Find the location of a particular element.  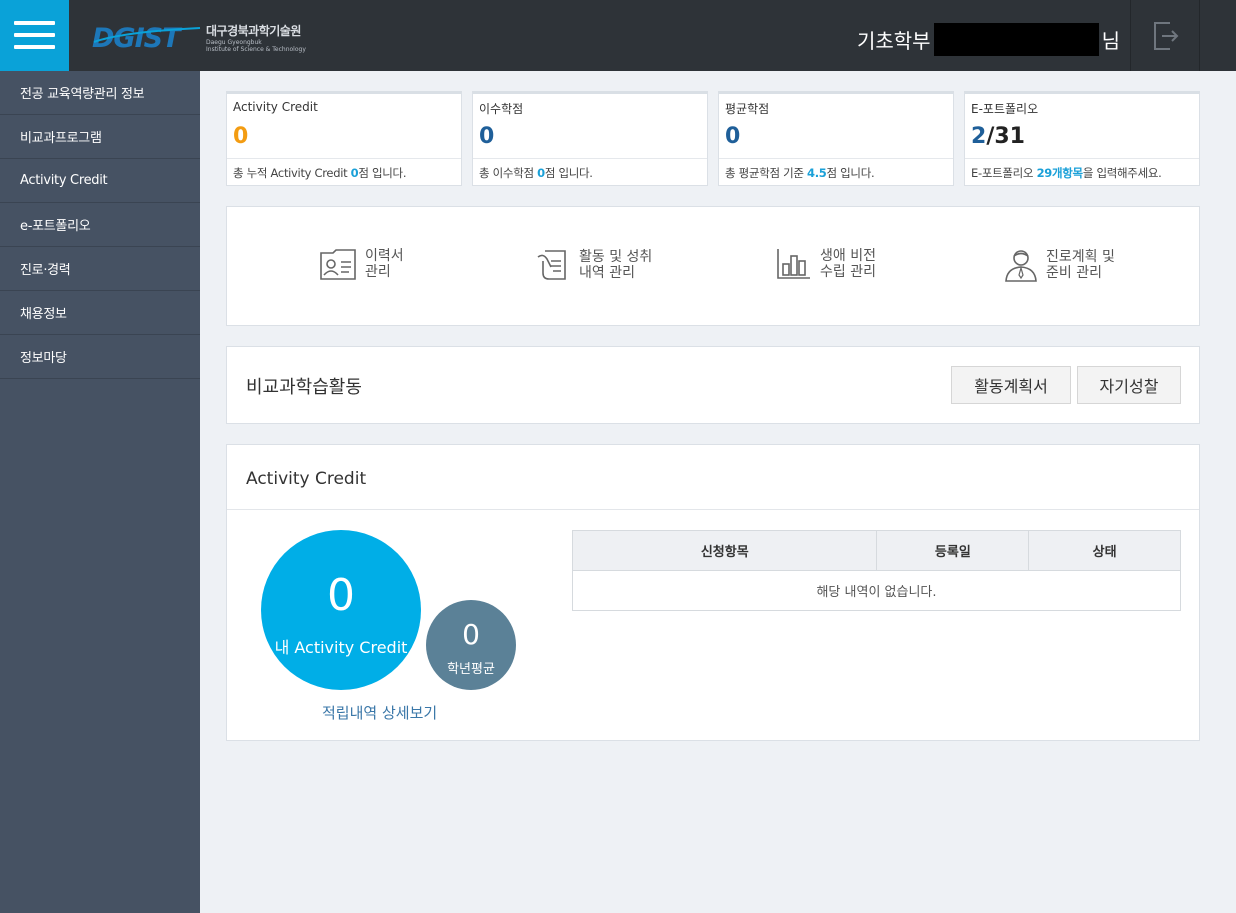

stat-card-e-portfolio: E-포트폴리오 2/31 E-포트폴리오 29개항목을 입력해주세요. is located at coordinates (1082, 138).